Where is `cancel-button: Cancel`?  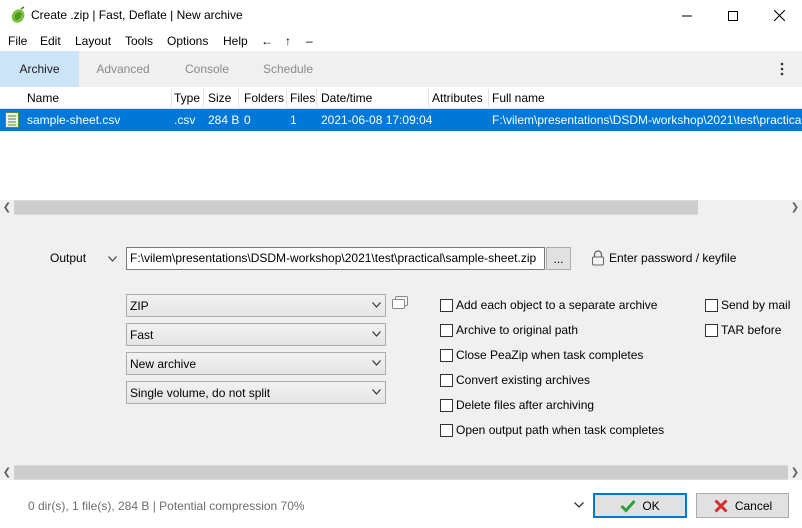
cancel-button: Cancel is located at coordinates (742, 505).